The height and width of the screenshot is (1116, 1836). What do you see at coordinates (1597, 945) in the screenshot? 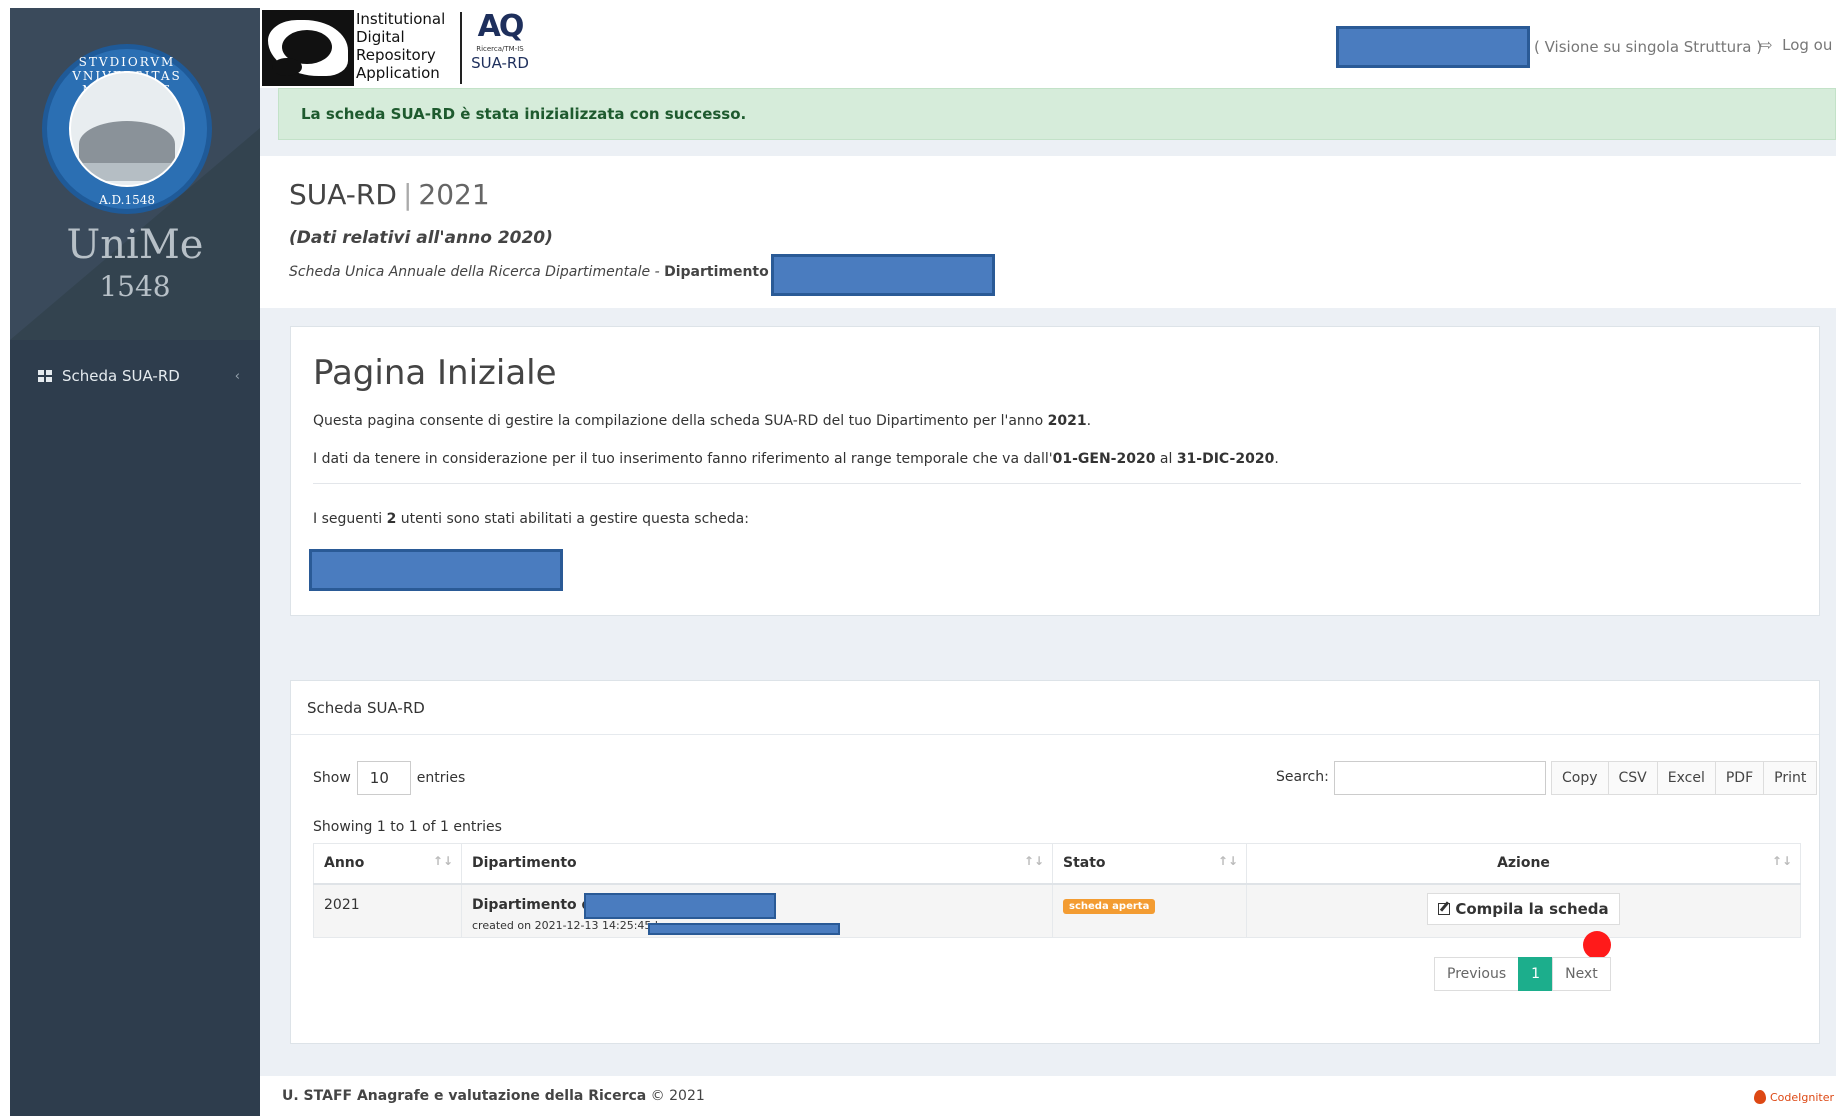
I see `click-indicator` at bounding box center [1597, 945].